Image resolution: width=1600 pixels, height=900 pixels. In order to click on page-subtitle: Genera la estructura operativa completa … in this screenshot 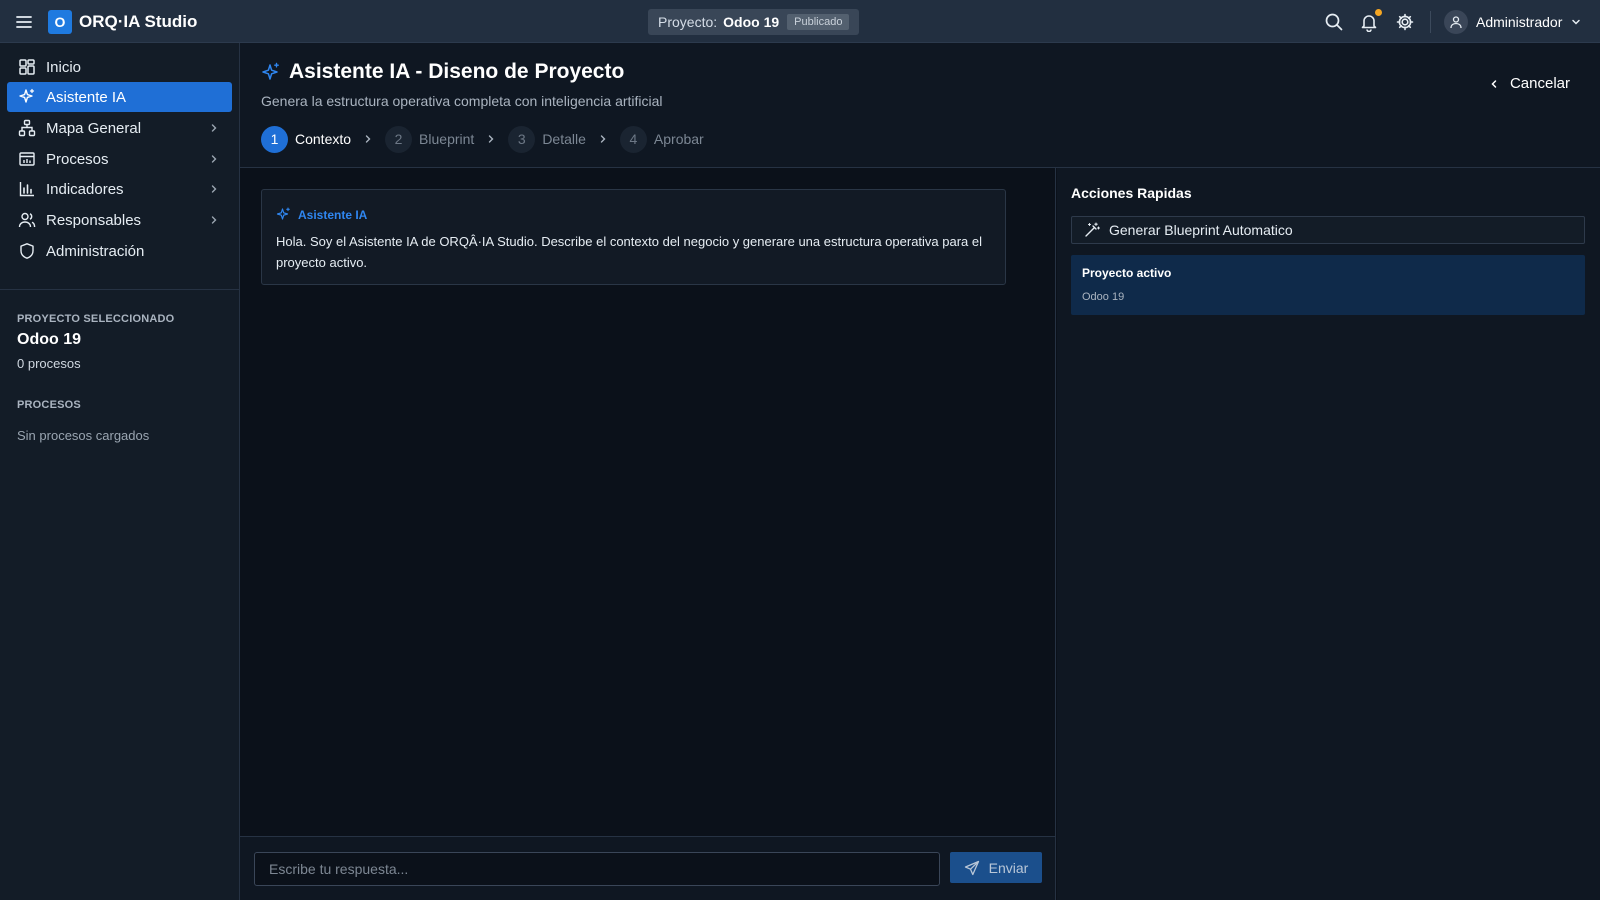, I will do `click(462, 101)`.